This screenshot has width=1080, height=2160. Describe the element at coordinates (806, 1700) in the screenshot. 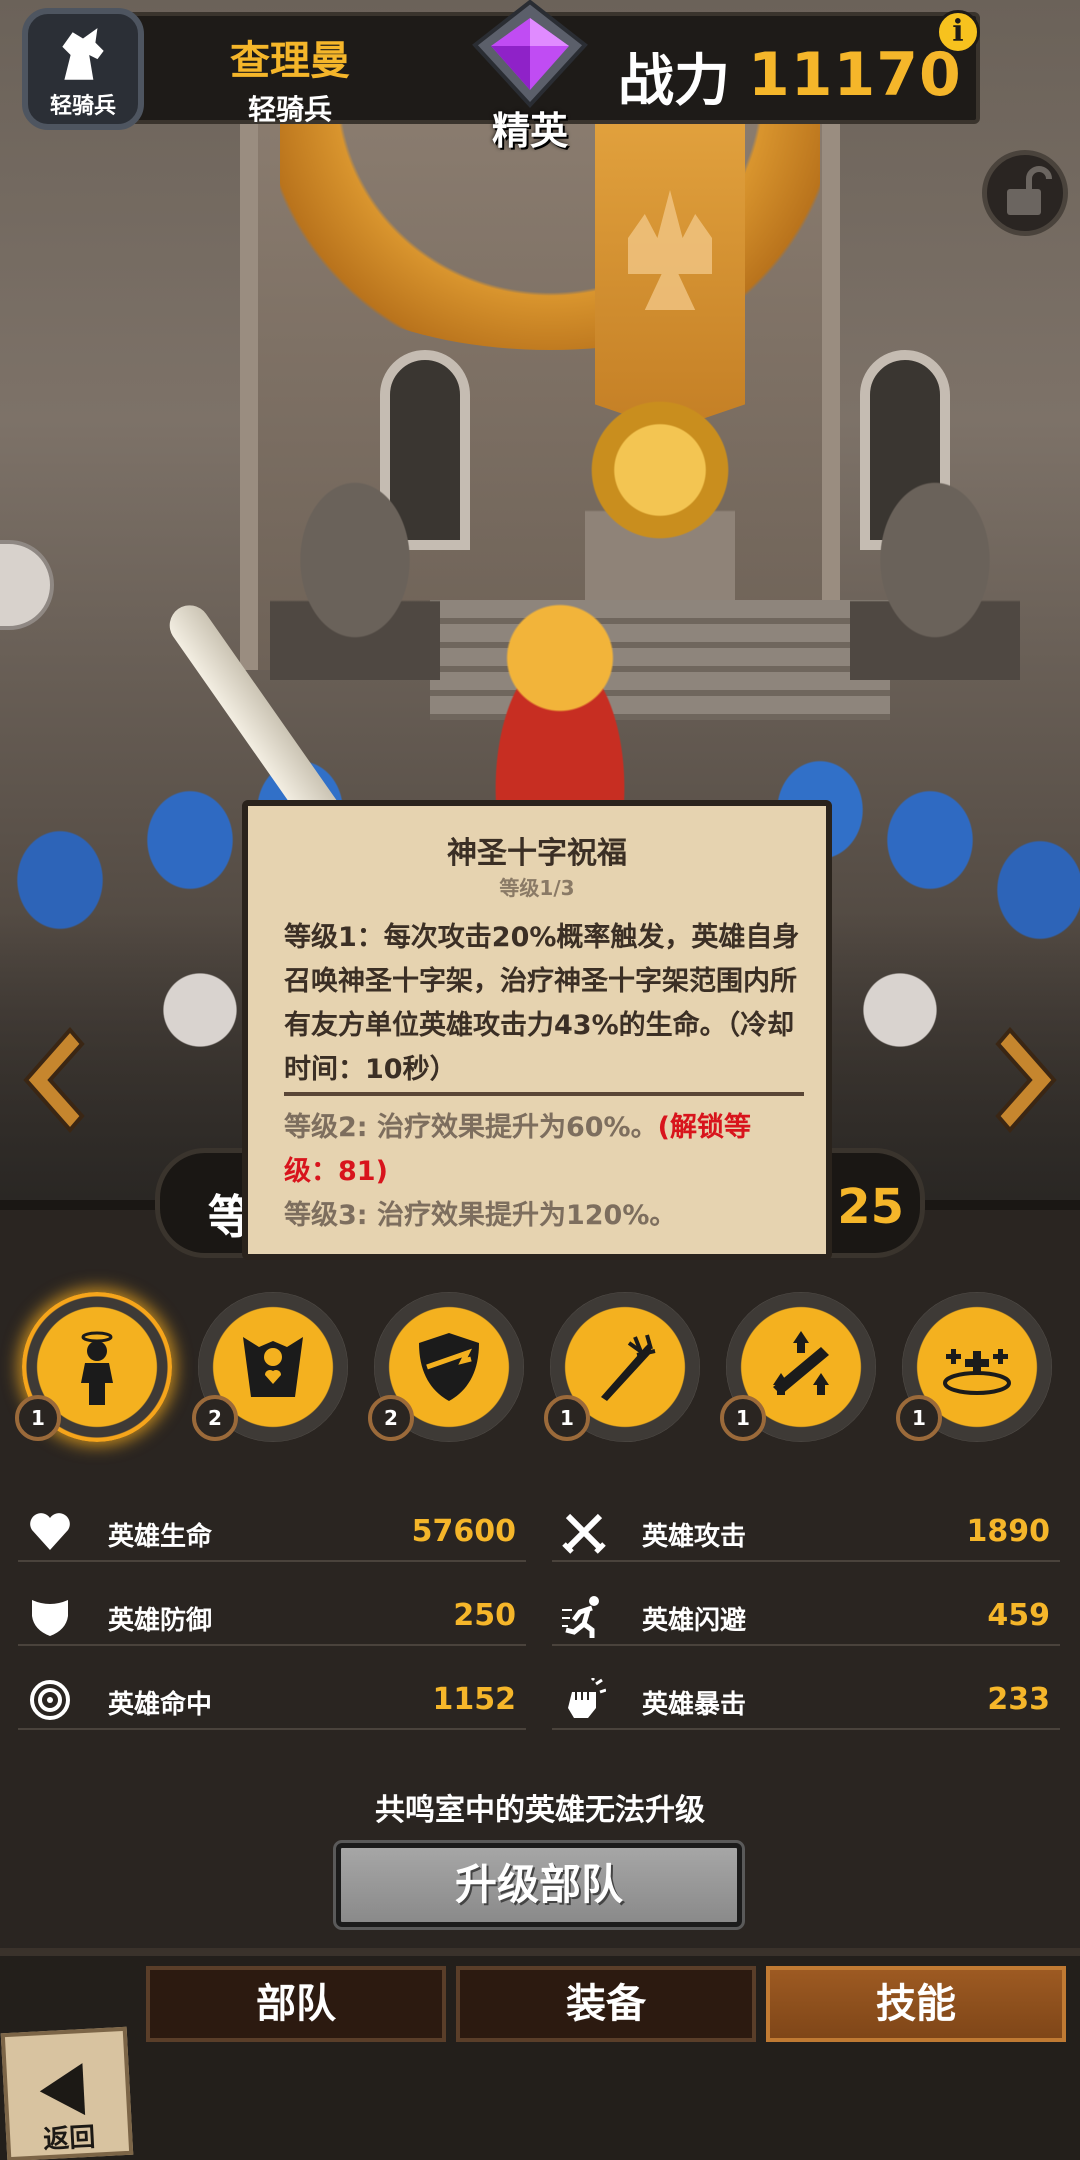

I see `stat-crit: 英雄暴击 233` at that location.